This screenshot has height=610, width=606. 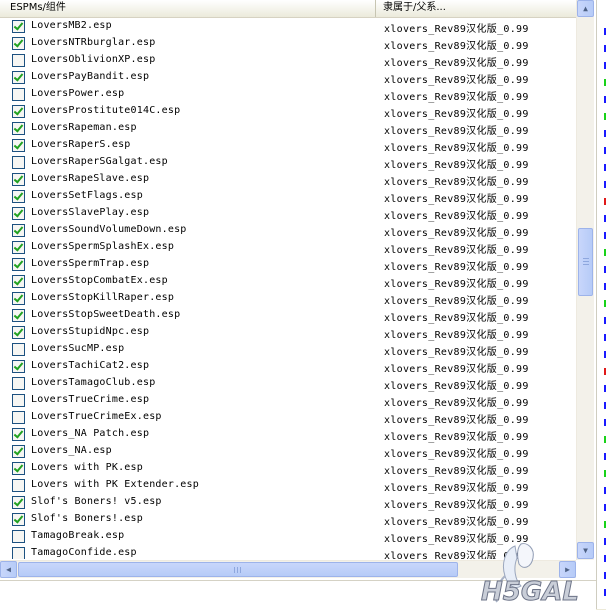 I want to click on scroll-left-arrow-icon: ◀, so click(x=8, y=569).